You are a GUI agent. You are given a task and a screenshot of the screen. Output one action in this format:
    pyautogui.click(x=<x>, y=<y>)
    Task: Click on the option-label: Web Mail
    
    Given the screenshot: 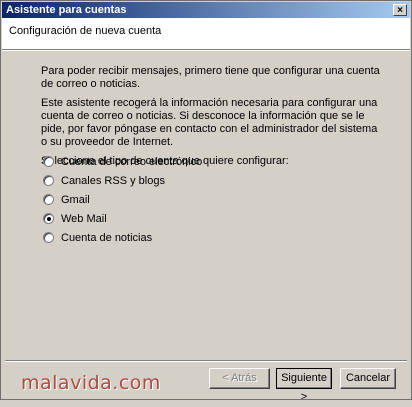 What is the action you would take?
    pyautogui.click(x=84, y=218)
    